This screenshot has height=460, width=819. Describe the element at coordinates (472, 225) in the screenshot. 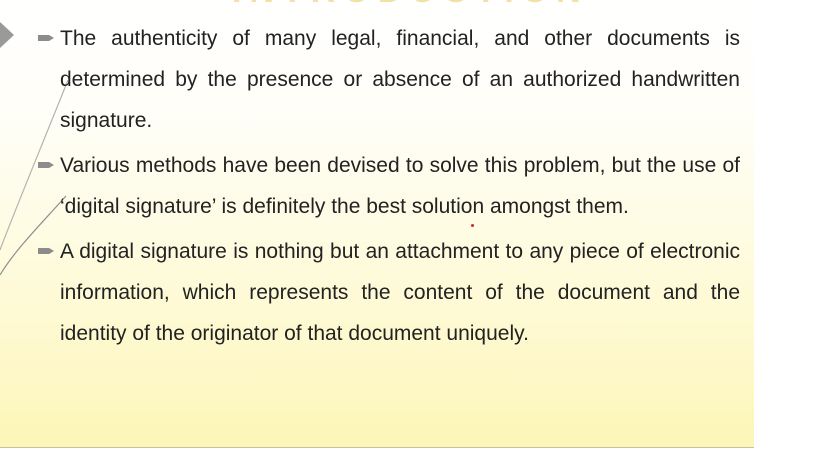

I see `cursor-dot` at that location.